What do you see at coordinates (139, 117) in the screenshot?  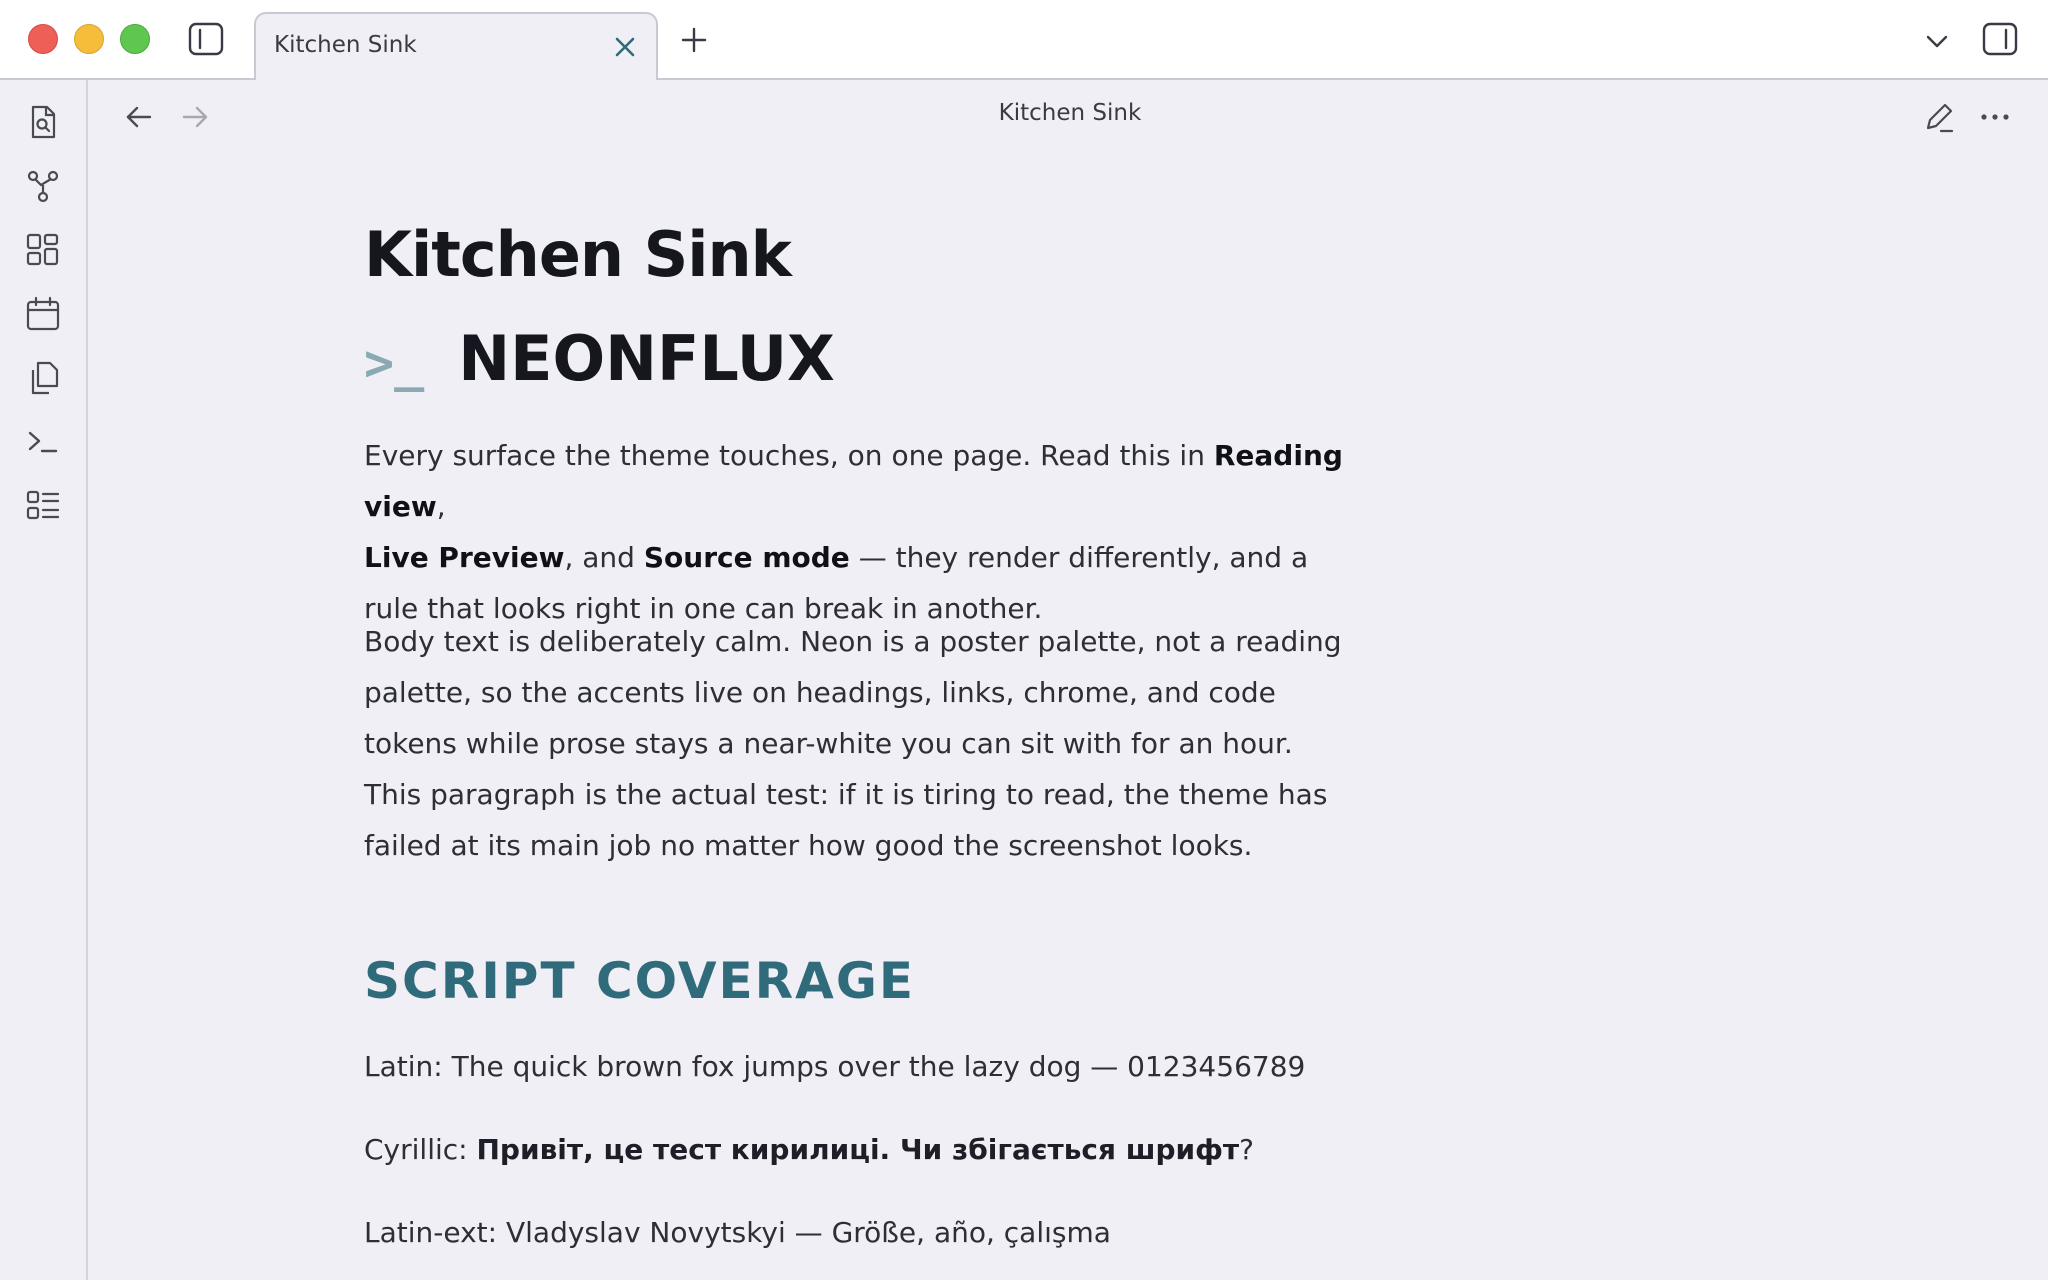 I see `back-arrow-icon` at bounding box center [139, 117].